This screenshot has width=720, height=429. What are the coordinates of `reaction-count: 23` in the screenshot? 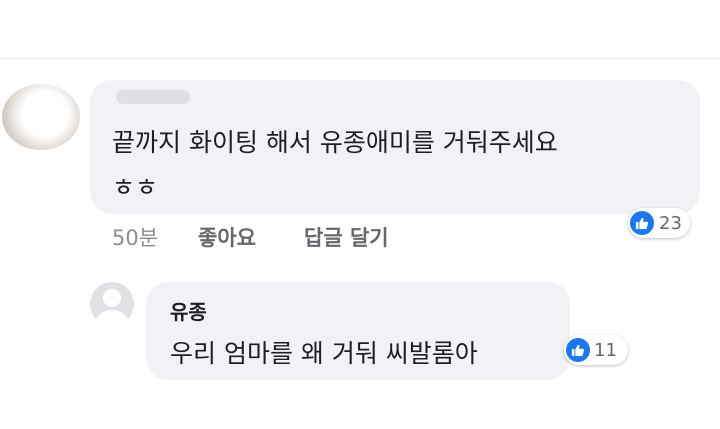 It's located at (670, 223).